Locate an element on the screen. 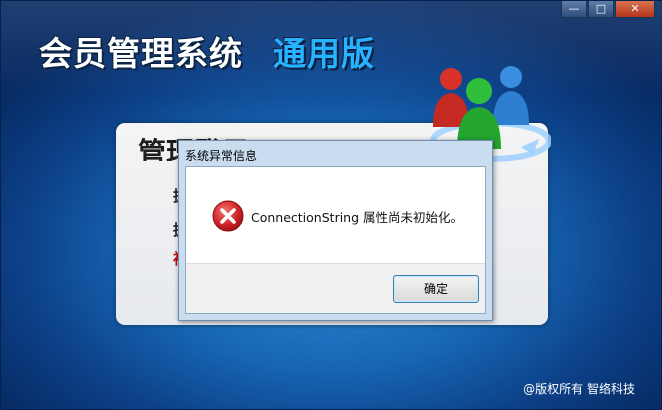 This screenshot has height=410, width=662. maximize-button: □ is located at coordinates (601, 9).